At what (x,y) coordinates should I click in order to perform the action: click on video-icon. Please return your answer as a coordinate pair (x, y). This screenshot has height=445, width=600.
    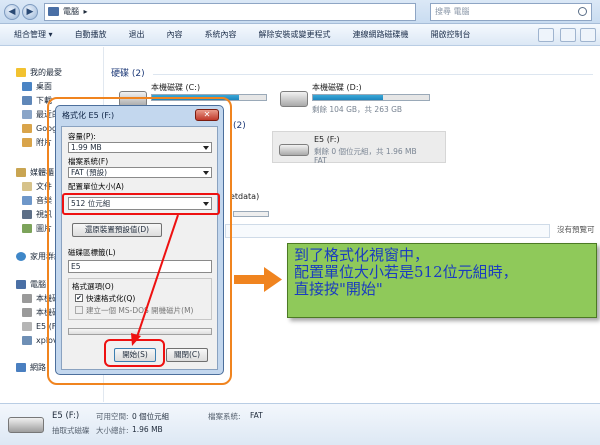
    Looking at the image, I should click on (27, 214).